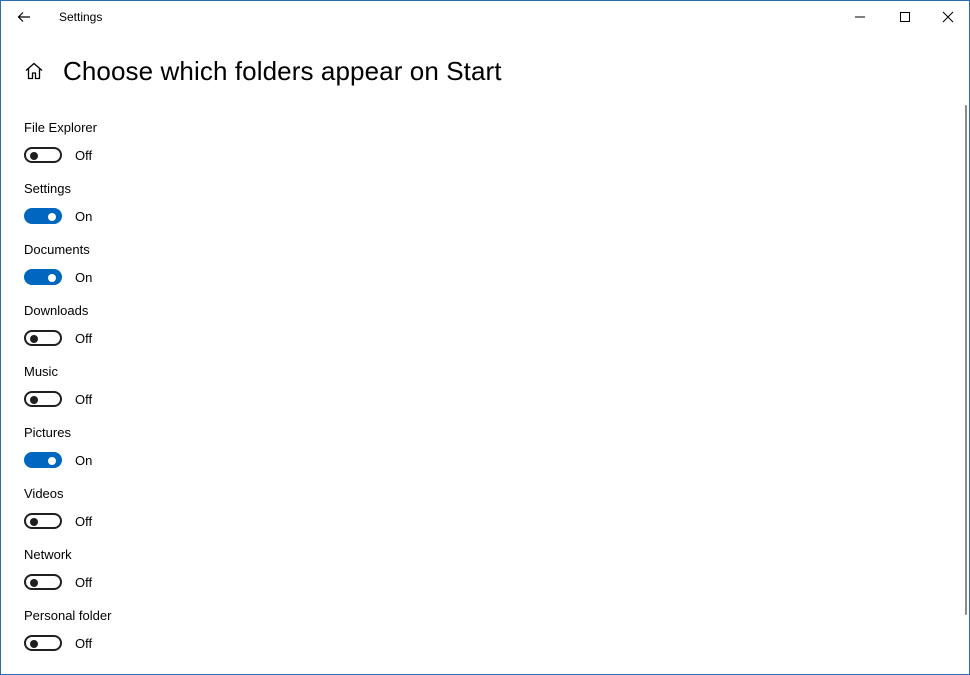 The height and width of the screenshot is (675, 970). Describe the element at coordinates (47, 432) in the screenshot. I see `setting-label: Pictures` at that location.